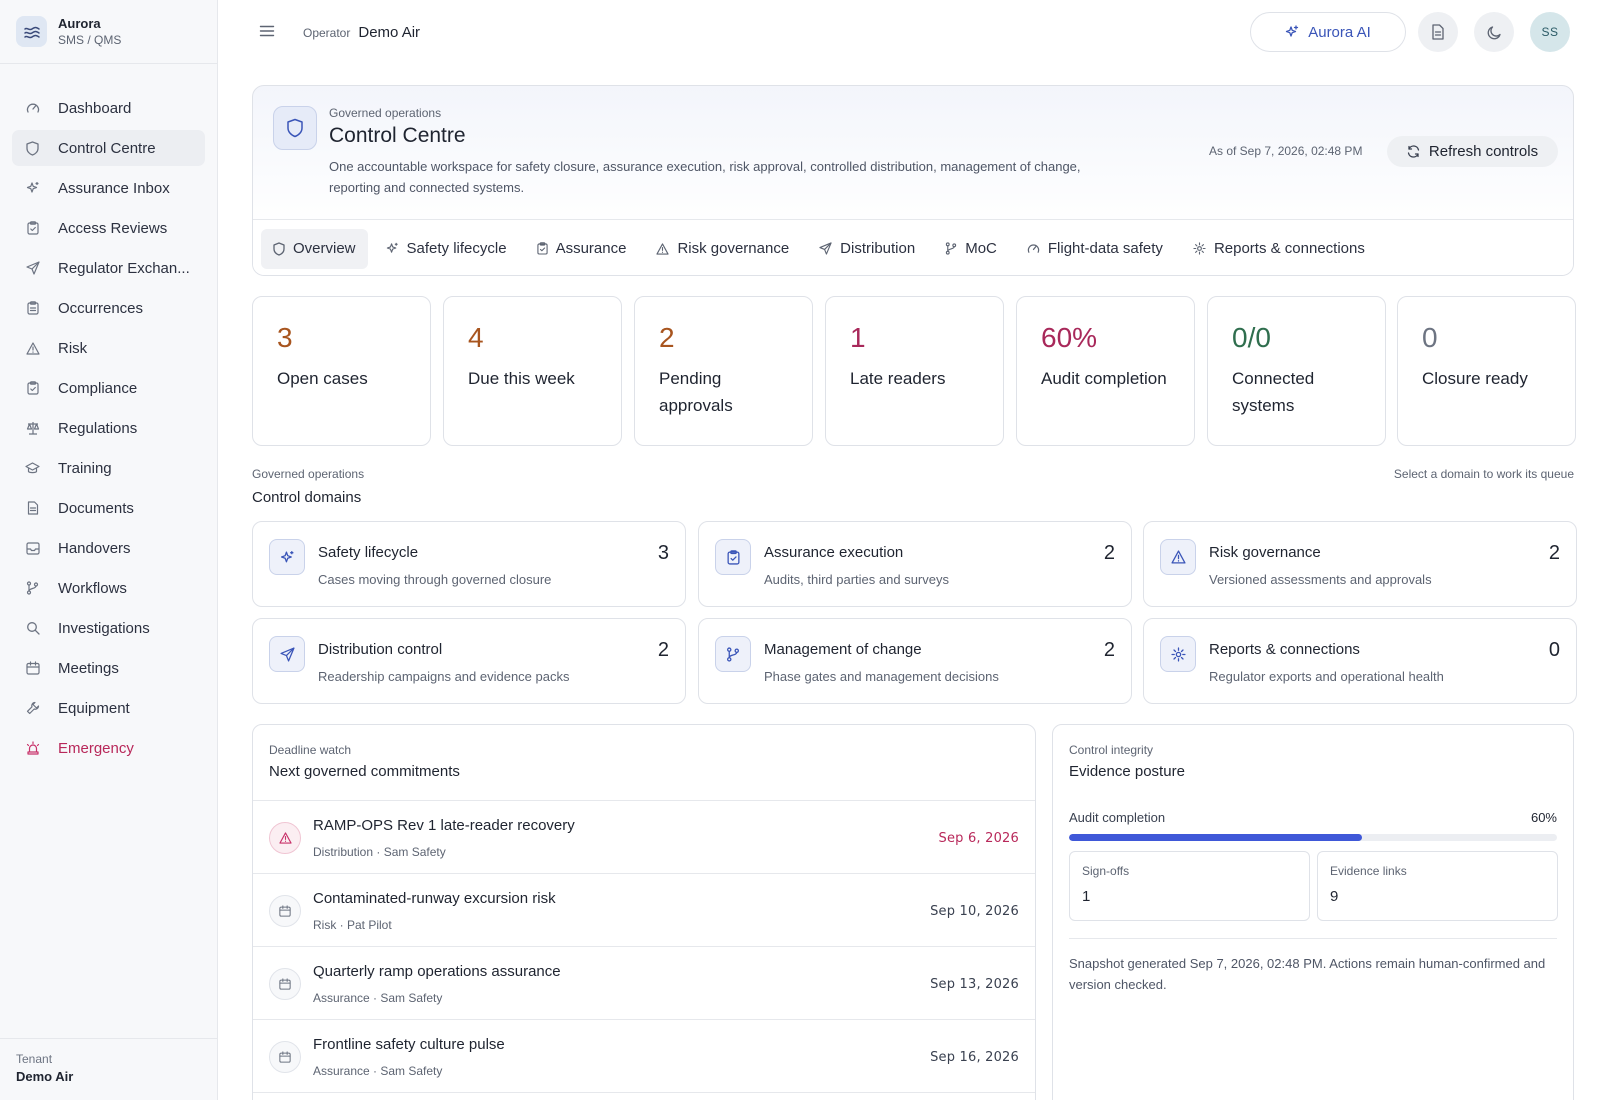  I want to click on sidebar-item-label: Compliance, so click(98, 388).